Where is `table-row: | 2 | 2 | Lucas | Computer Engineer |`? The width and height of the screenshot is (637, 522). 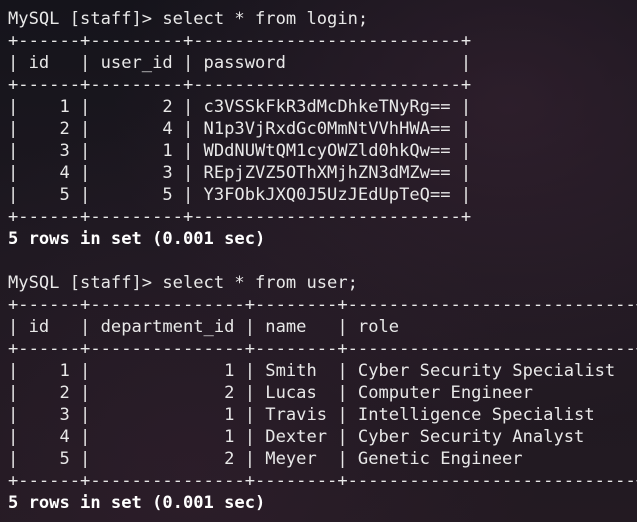 table-row: | 2 | 2 | Lucas | Computer Engineer | is located at coordinates (322, 393).